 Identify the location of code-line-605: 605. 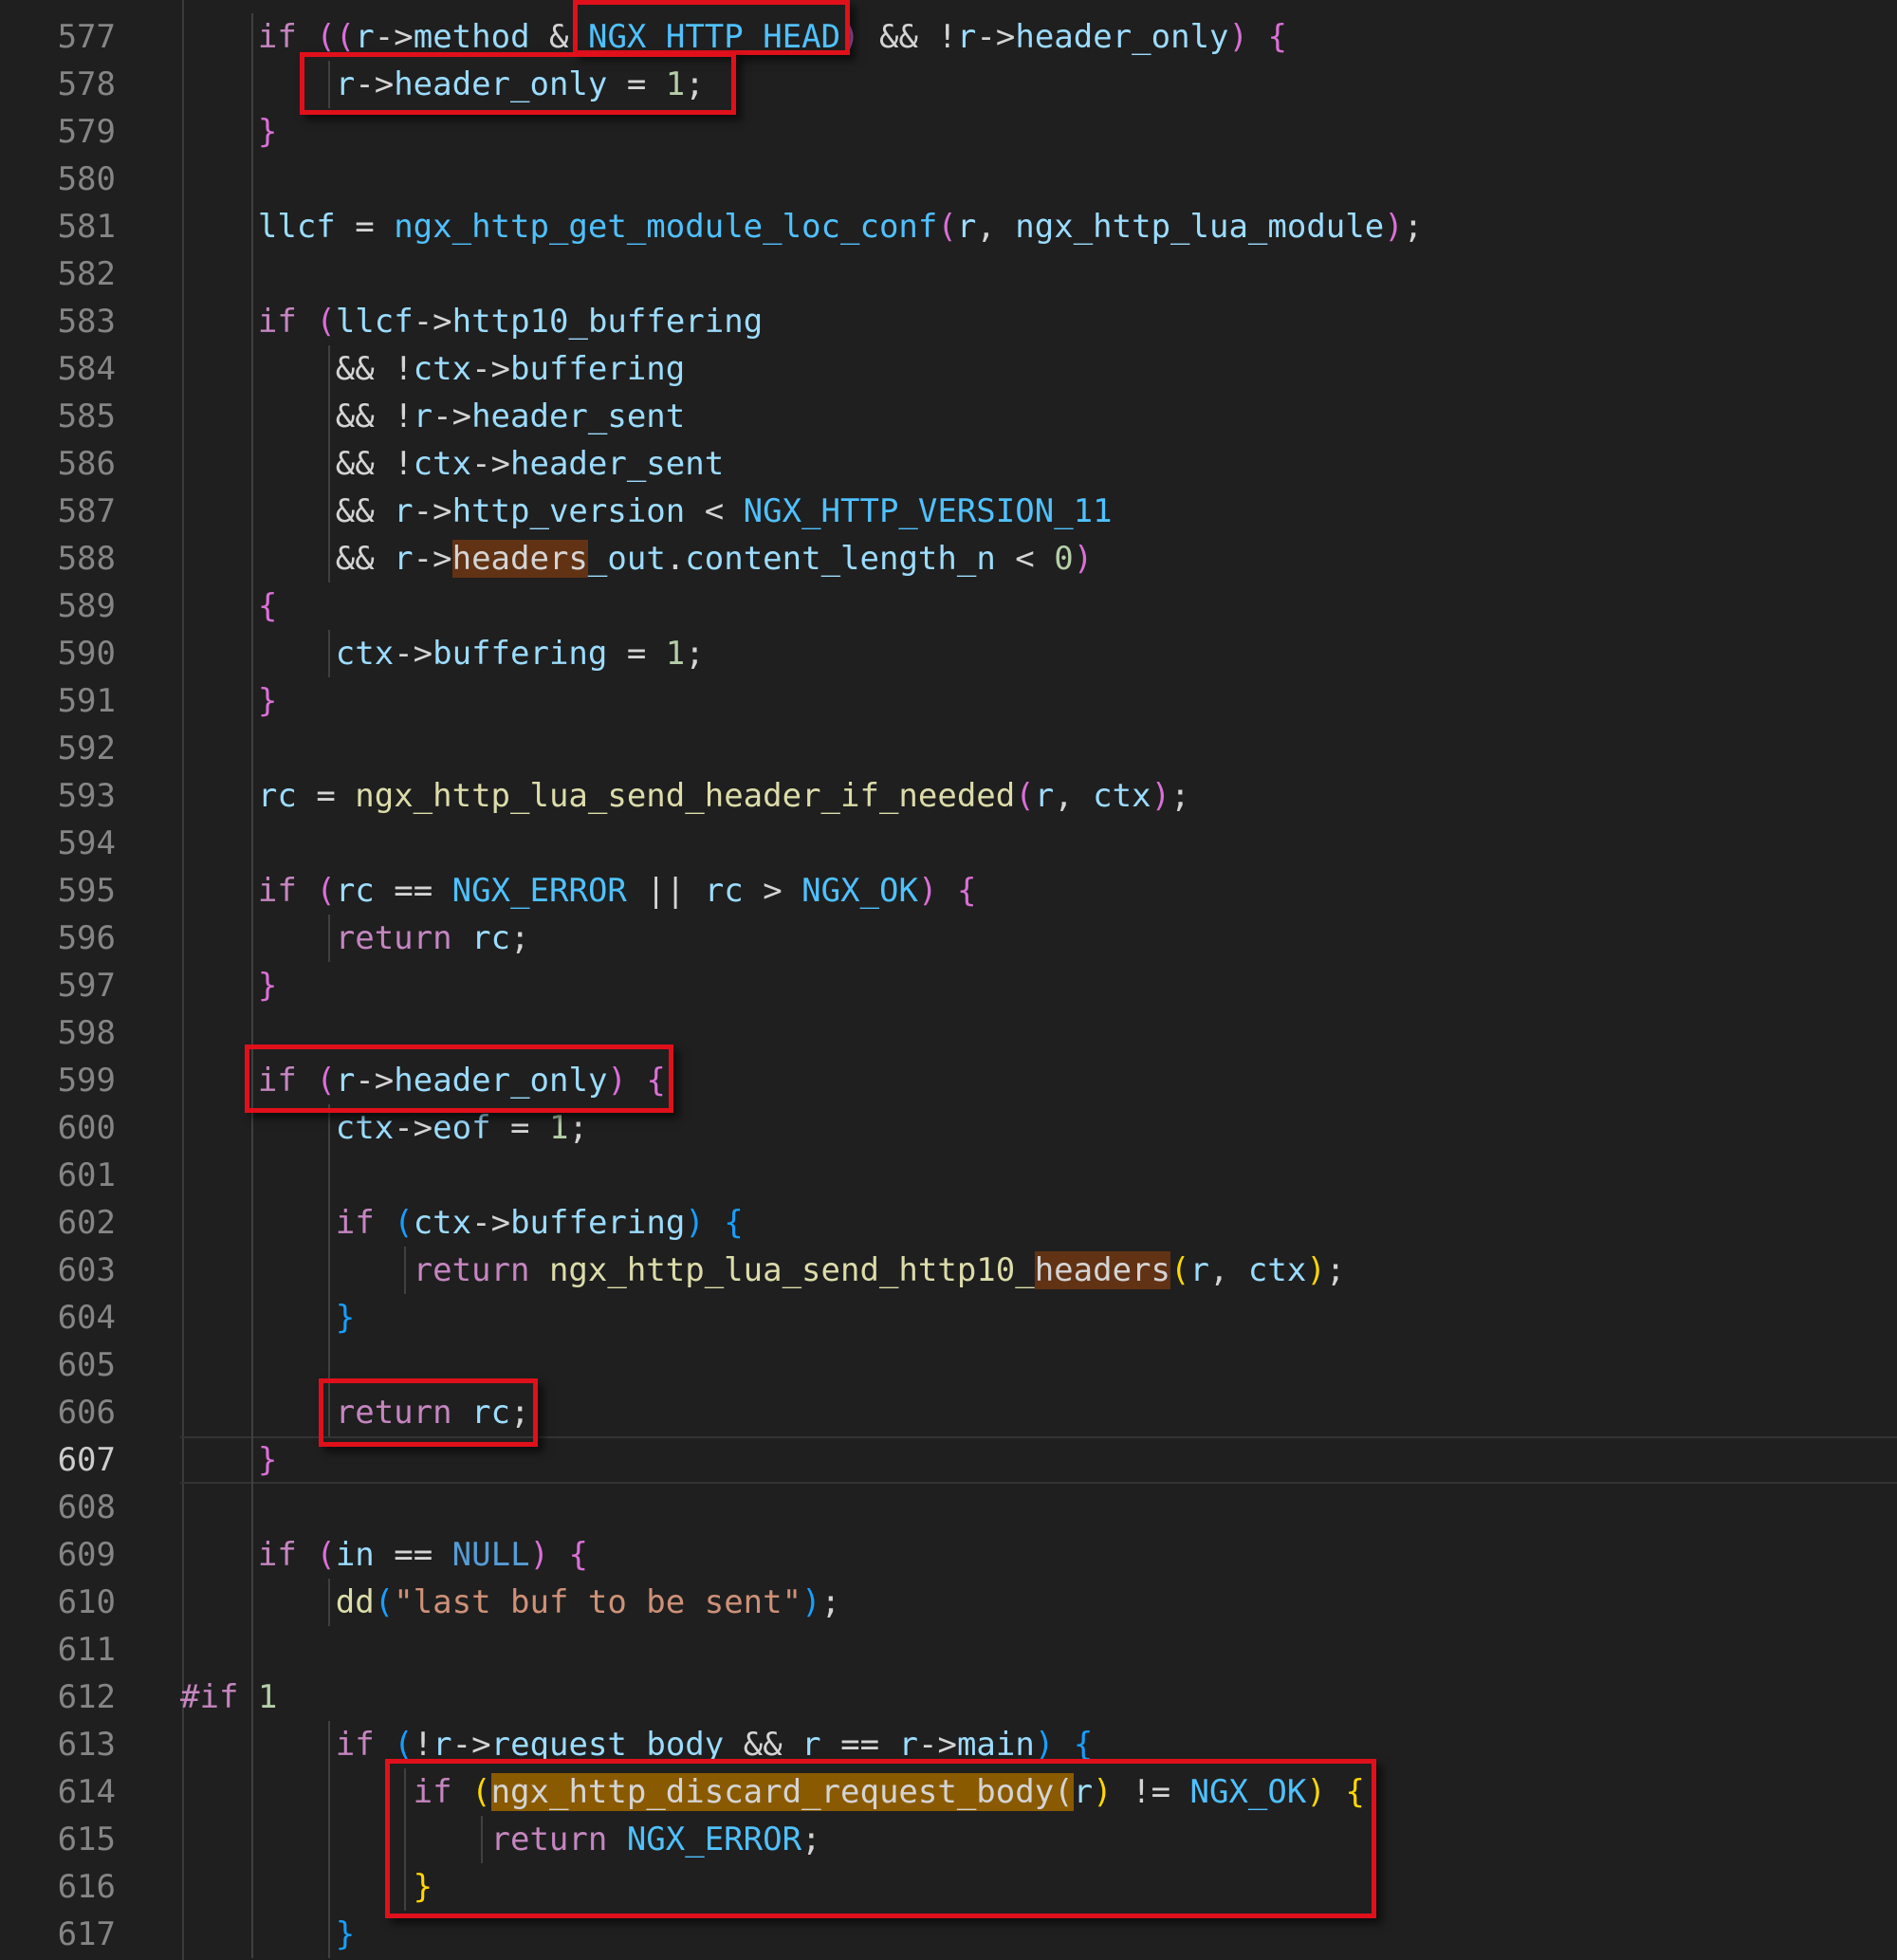
(948, 1365).